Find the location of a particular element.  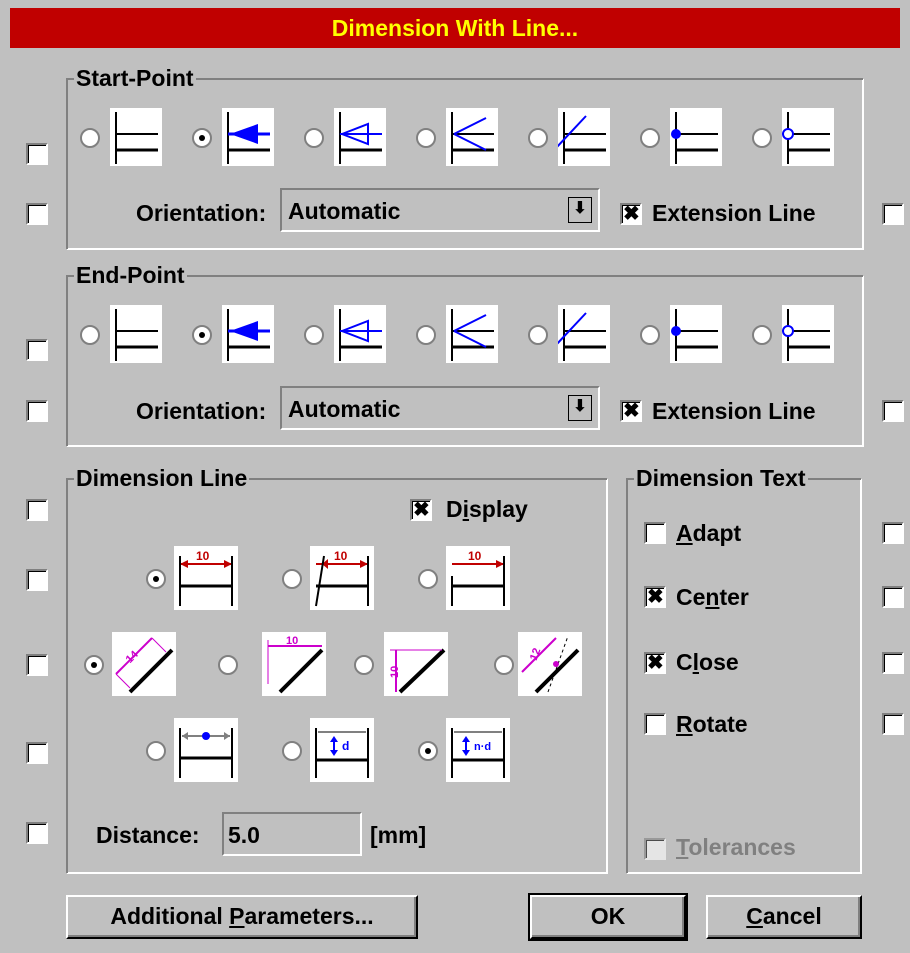

ok-button: OK is located at coordinates (608, 917).